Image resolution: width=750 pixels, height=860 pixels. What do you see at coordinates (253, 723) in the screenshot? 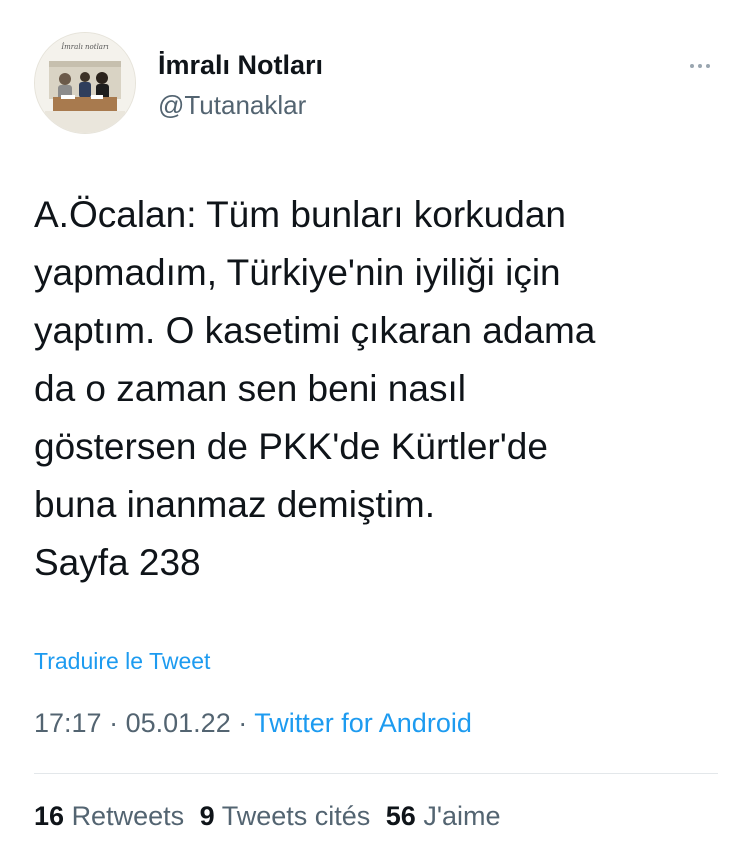
I see `tweet-meta: 17:17 · 05.01.22 · Twitter for Android` at bounding box center [253, 723].